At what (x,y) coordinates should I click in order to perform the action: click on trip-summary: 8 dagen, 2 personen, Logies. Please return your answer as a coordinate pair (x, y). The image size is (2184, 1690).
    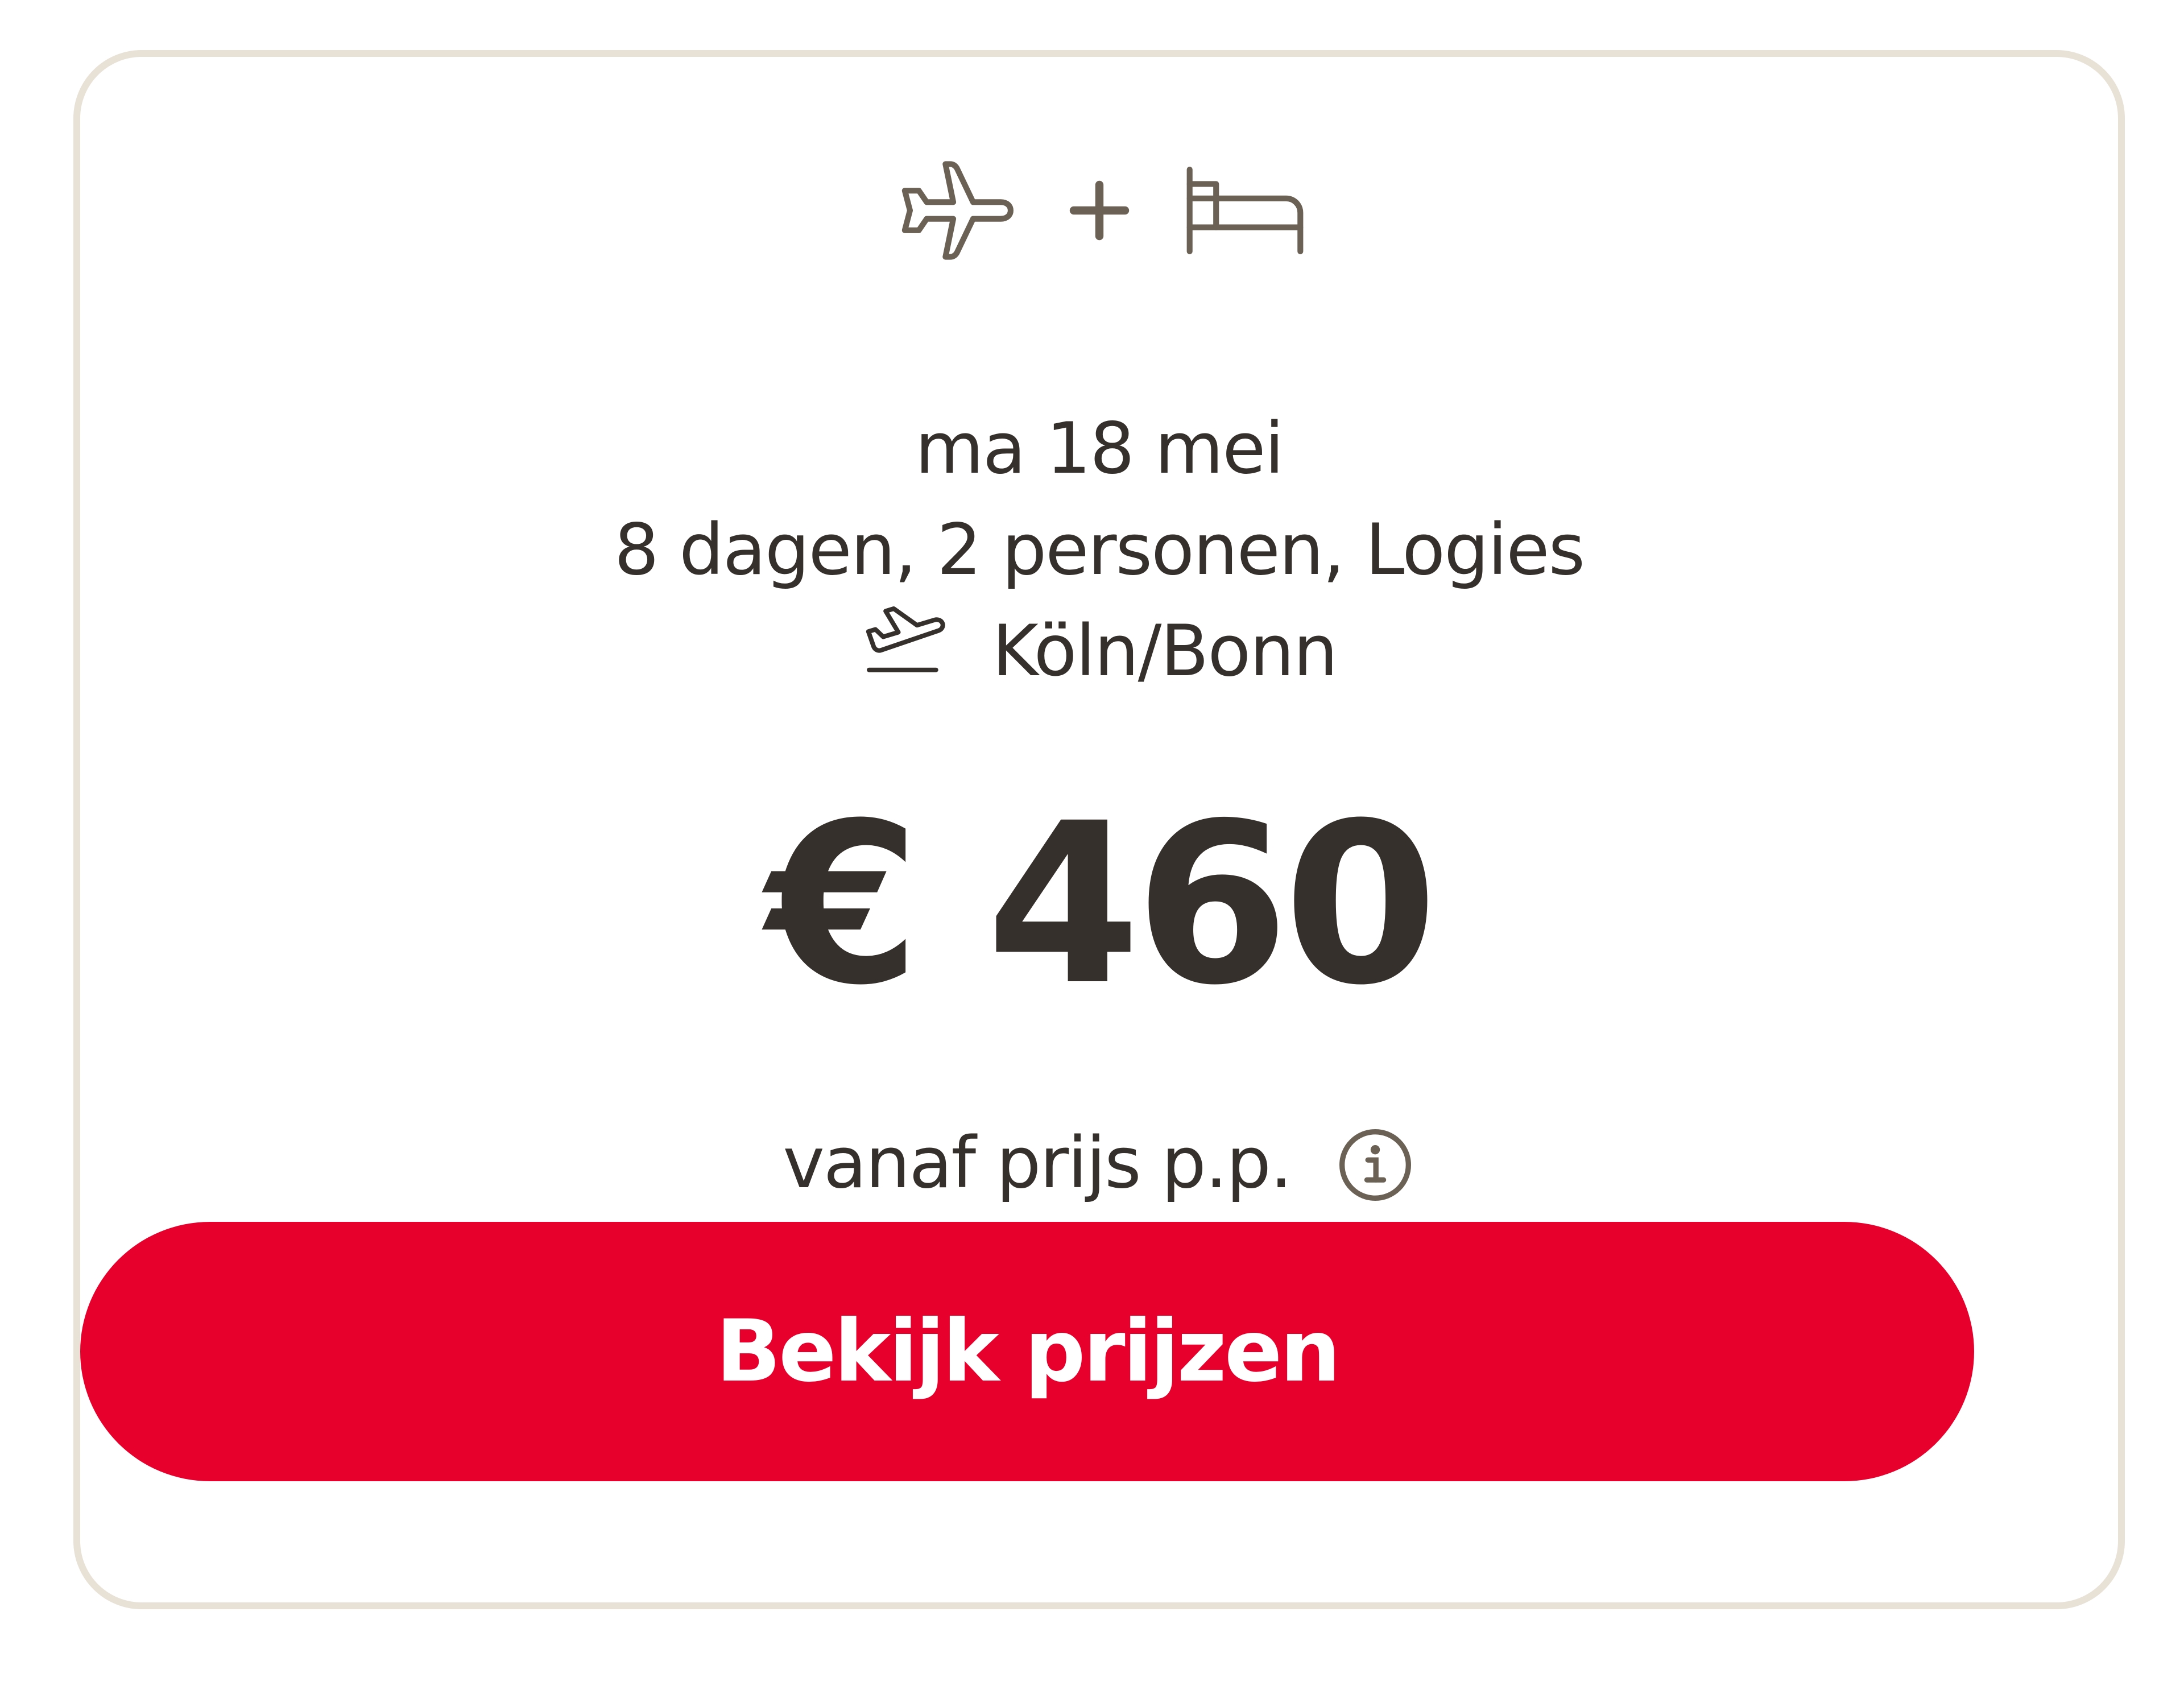
    Looking at the image, I should click on (1099, 550).